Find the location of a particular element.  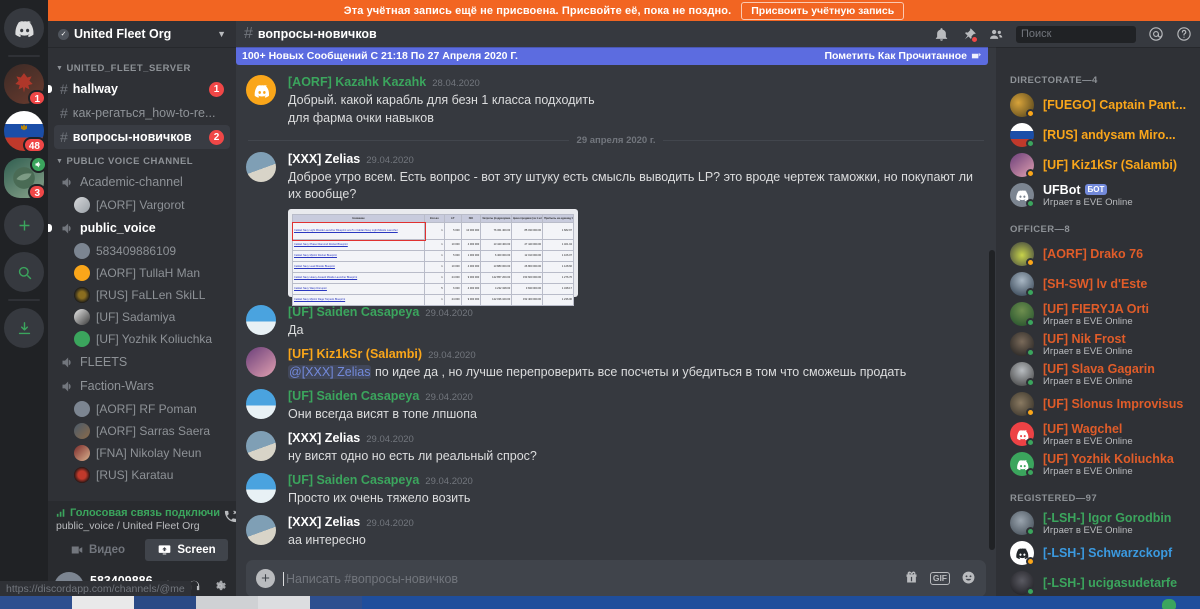

server-icon-eagle: 1 is located at coordinates (25, 85).